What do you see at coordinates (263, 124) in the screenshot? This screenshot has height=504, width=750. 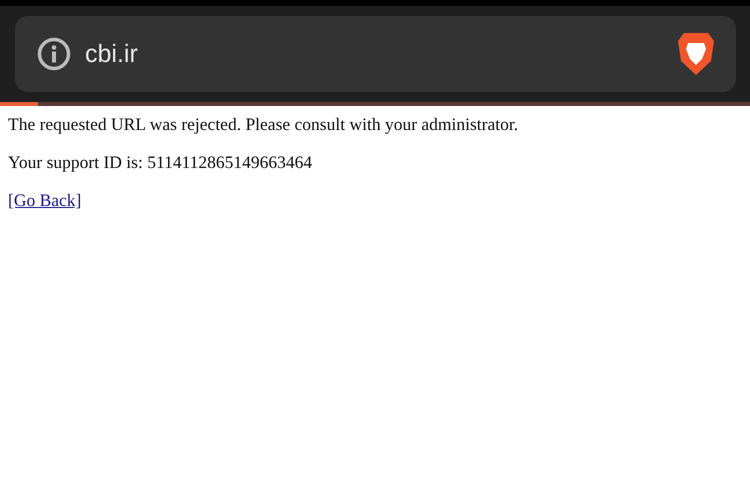 I see `error-message: The requested URL was rejected. Please consult with your administrator.` at bounding box center [263, 124].